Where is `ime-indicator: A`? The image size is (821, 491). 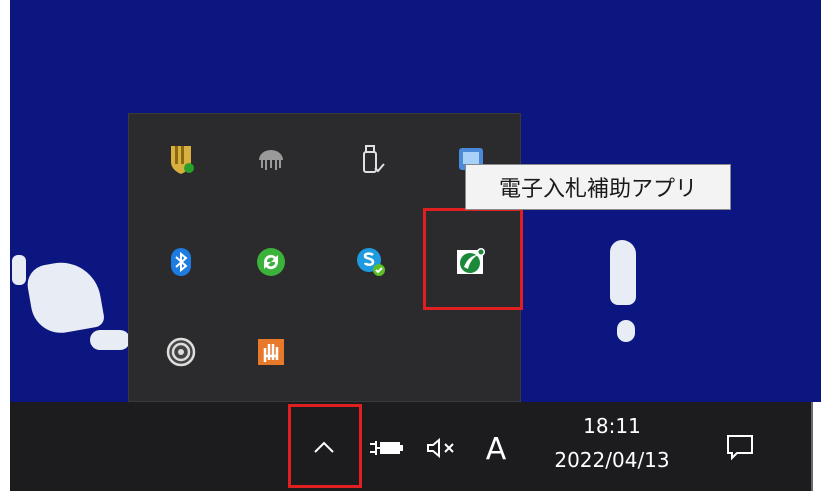 ime-indicator: A is located at coordinates (496, 449).